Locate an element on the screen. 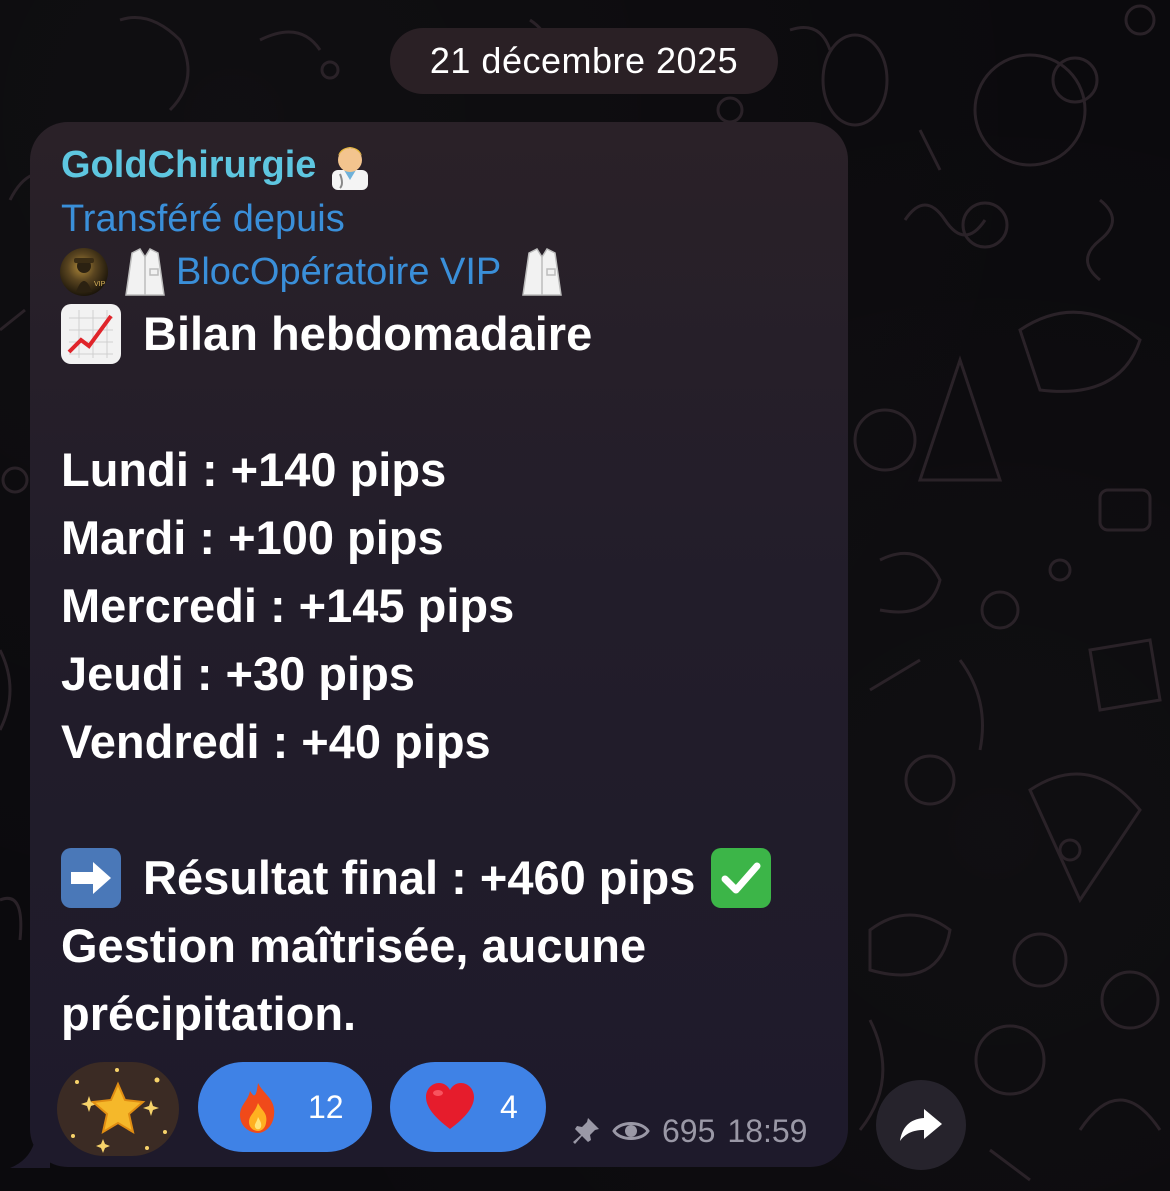 This screenshot has width=1170, height=1191. date-separator: 21 décembre 2025 is located at coordinates (584, 61).